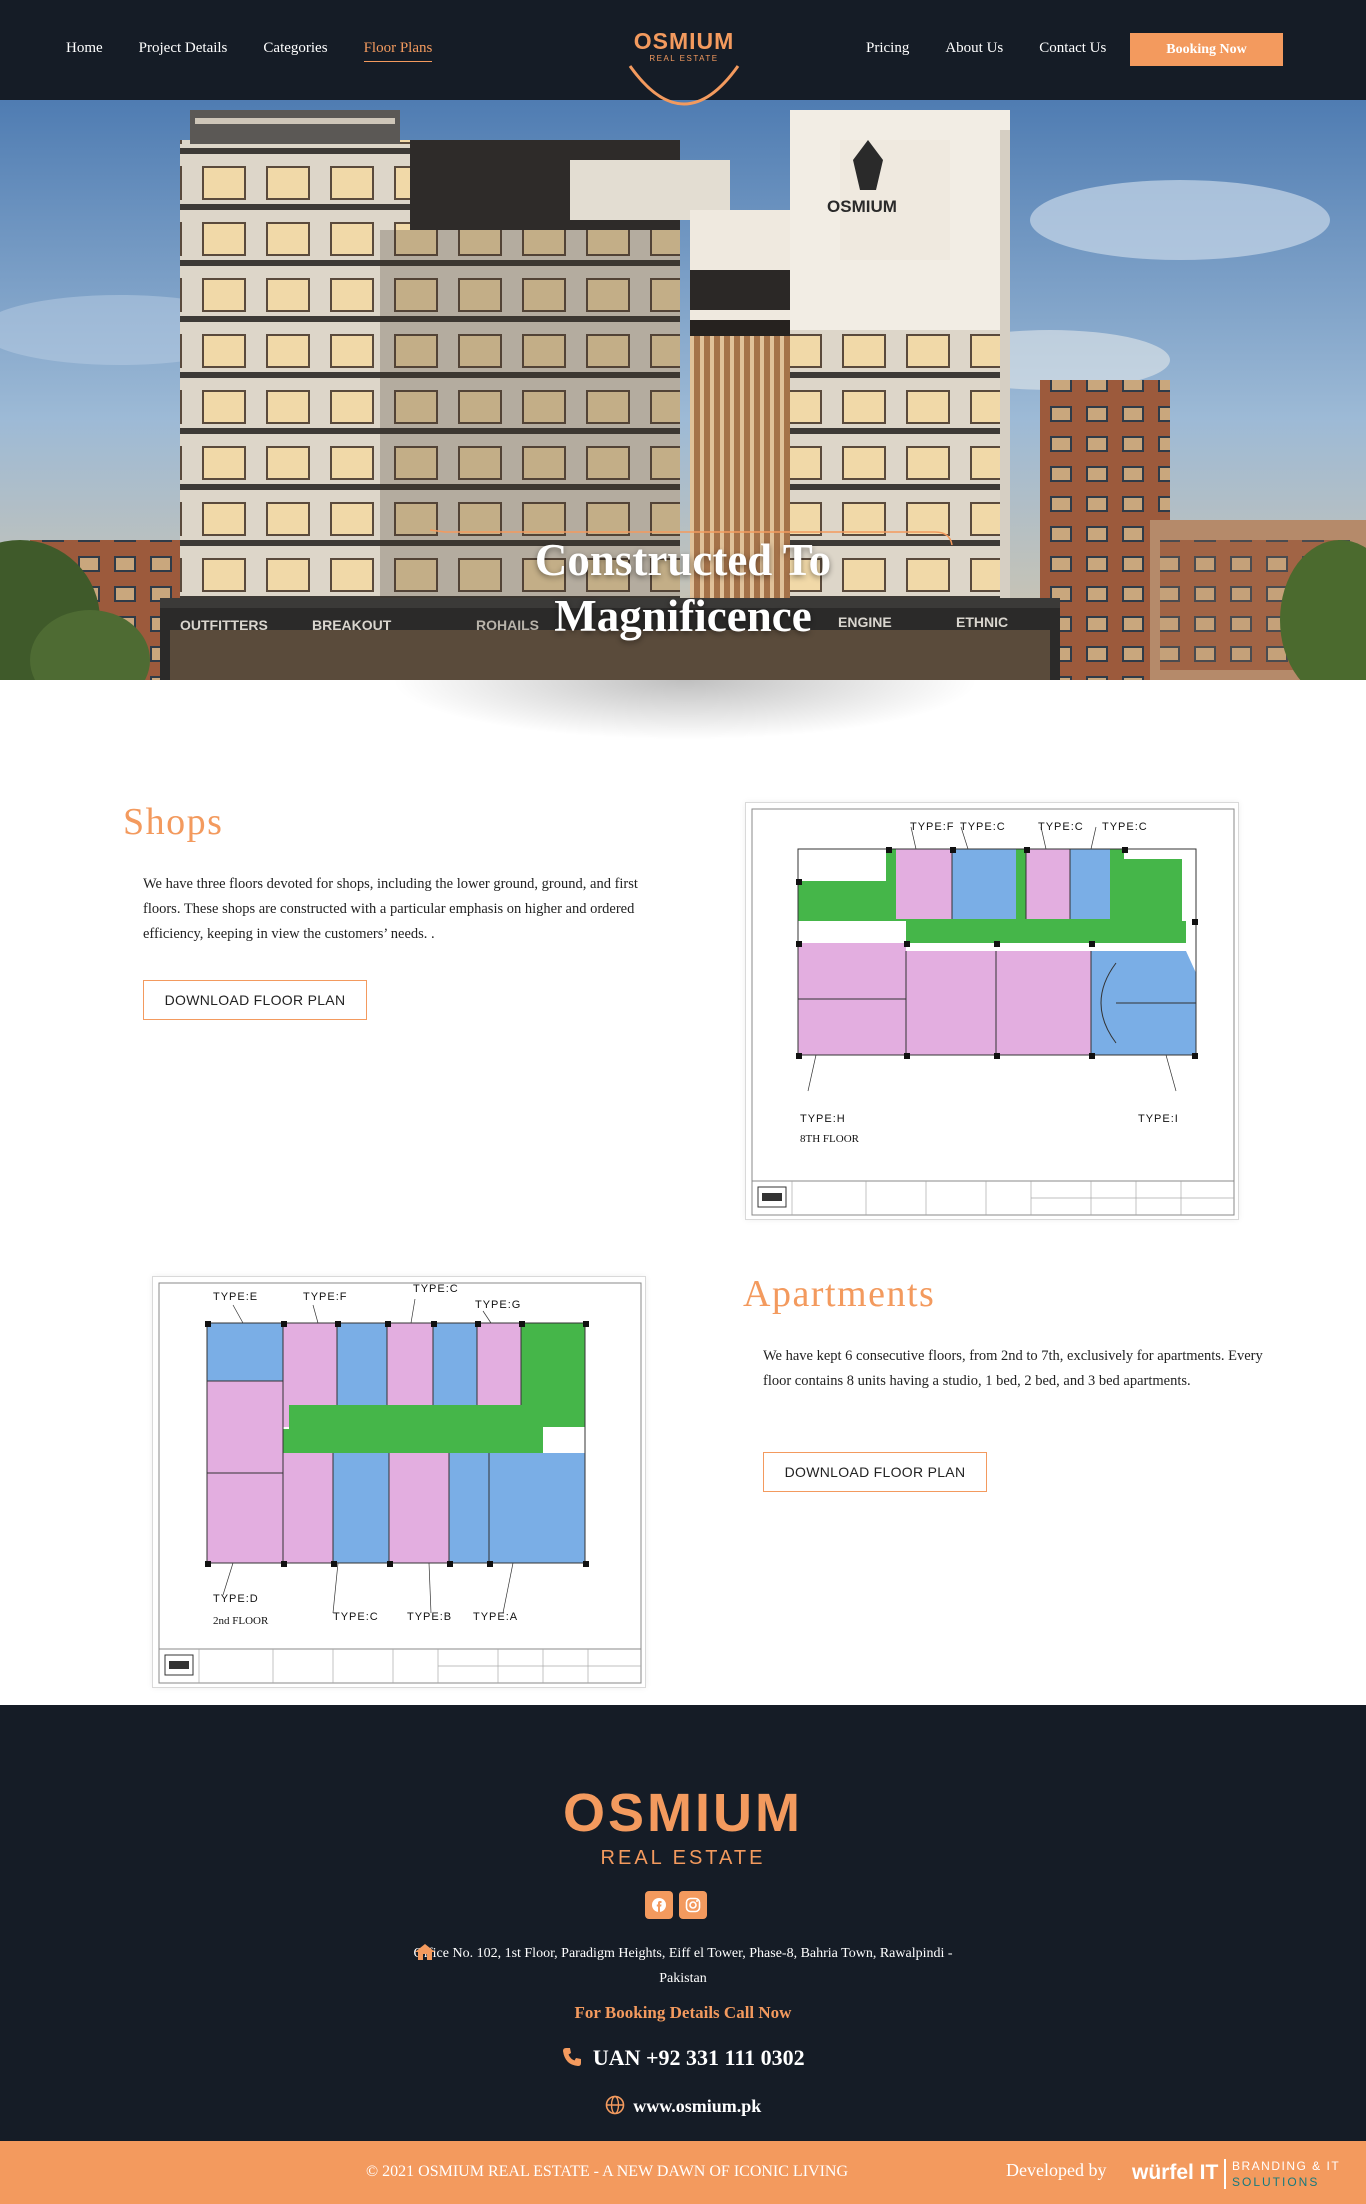  What do you see at coordinates (685, 710) in the screenshot?
I see `hero-shadow` at bounding box center [685, 710].